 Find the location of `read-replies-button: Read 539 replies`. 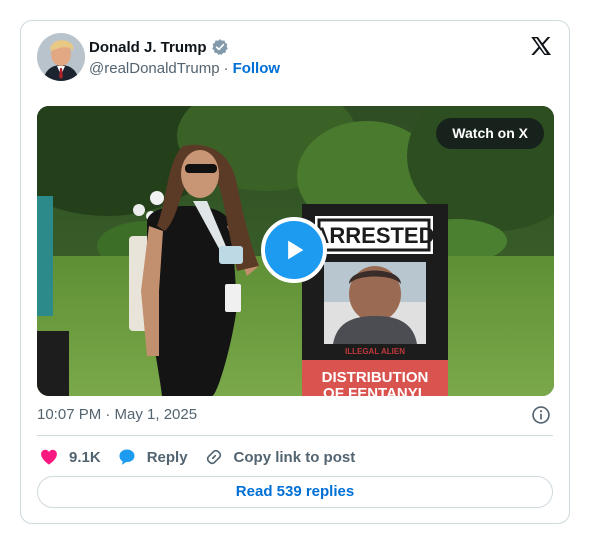

read-replies-button: Read 539 replies is located at coordinates (295, 492).